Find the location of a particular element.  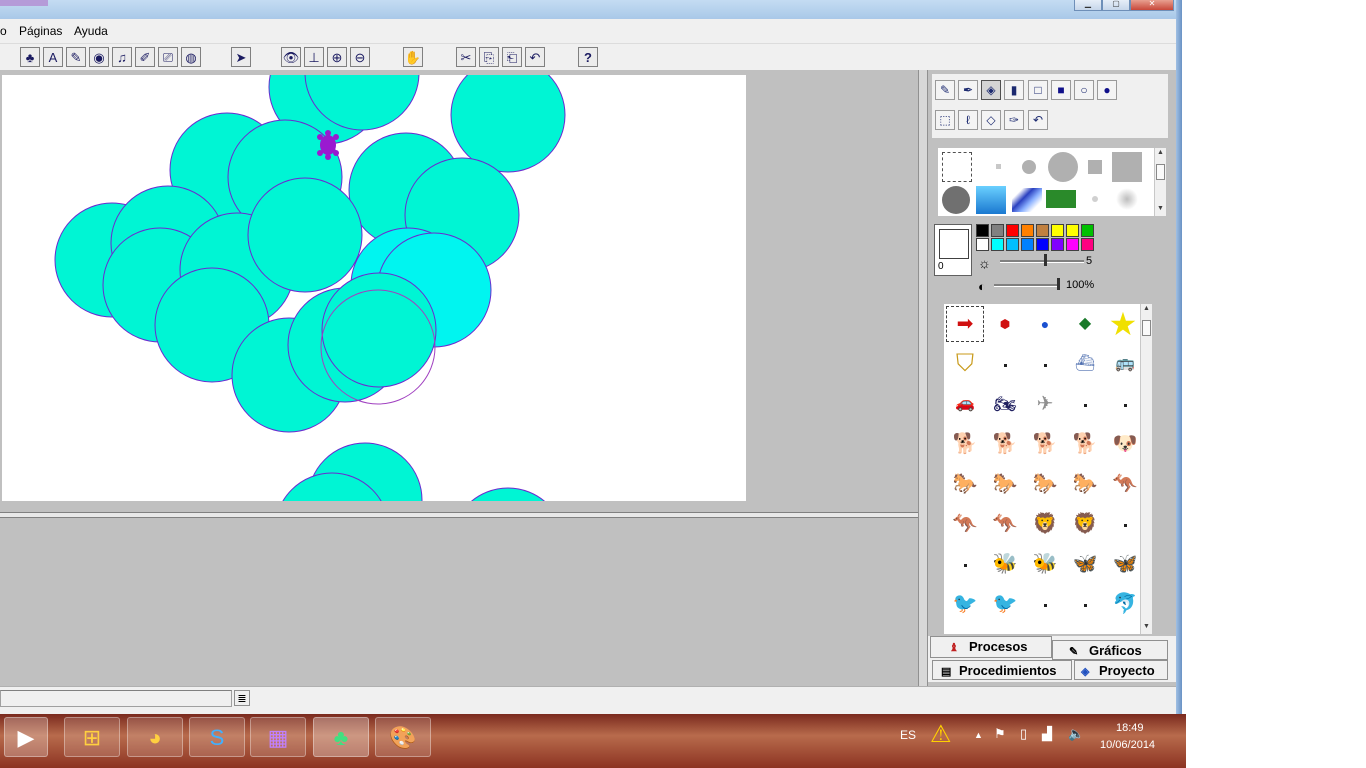

skype-icon: S is located at coordinates (217, 737).